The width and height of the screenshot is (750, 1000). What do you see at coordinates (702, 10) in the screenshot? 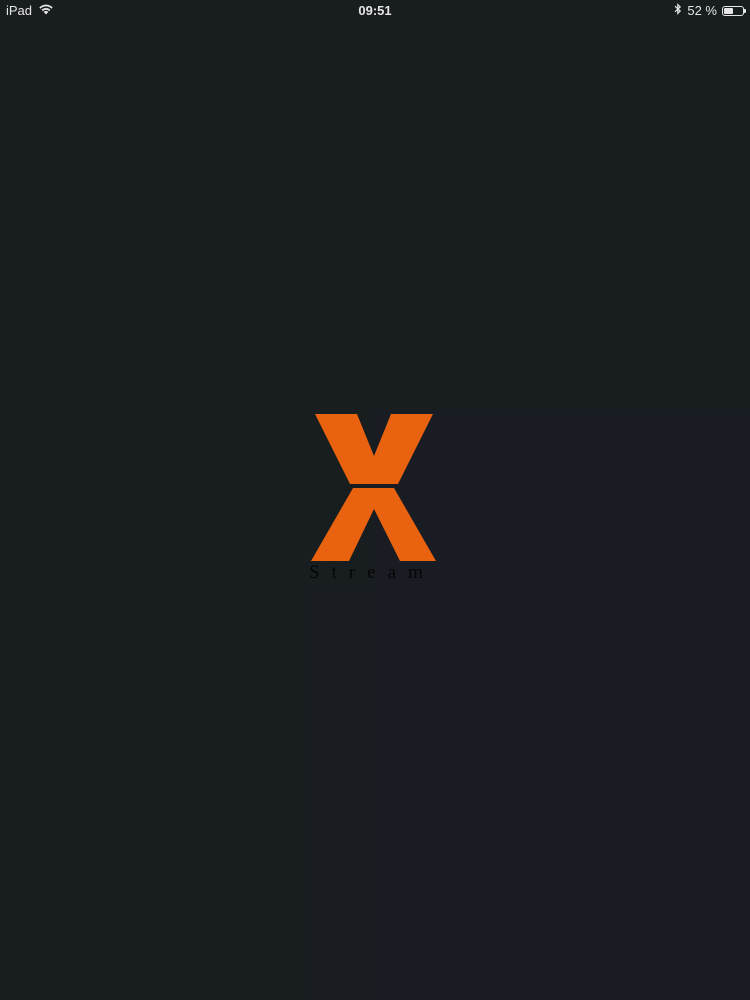
I see `battery-percent: 52 %` at bounding box center [702, 10].